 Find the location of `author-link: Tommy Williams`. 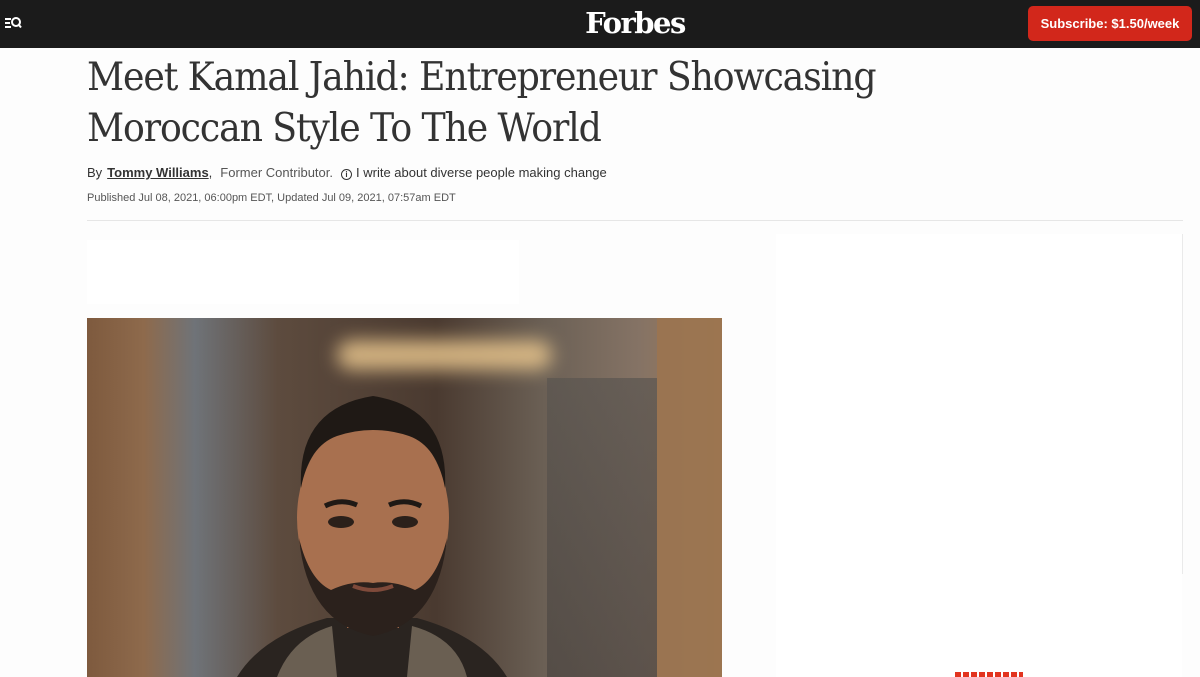

author-link: Tommy Williams is located at coordinates (158, 172).